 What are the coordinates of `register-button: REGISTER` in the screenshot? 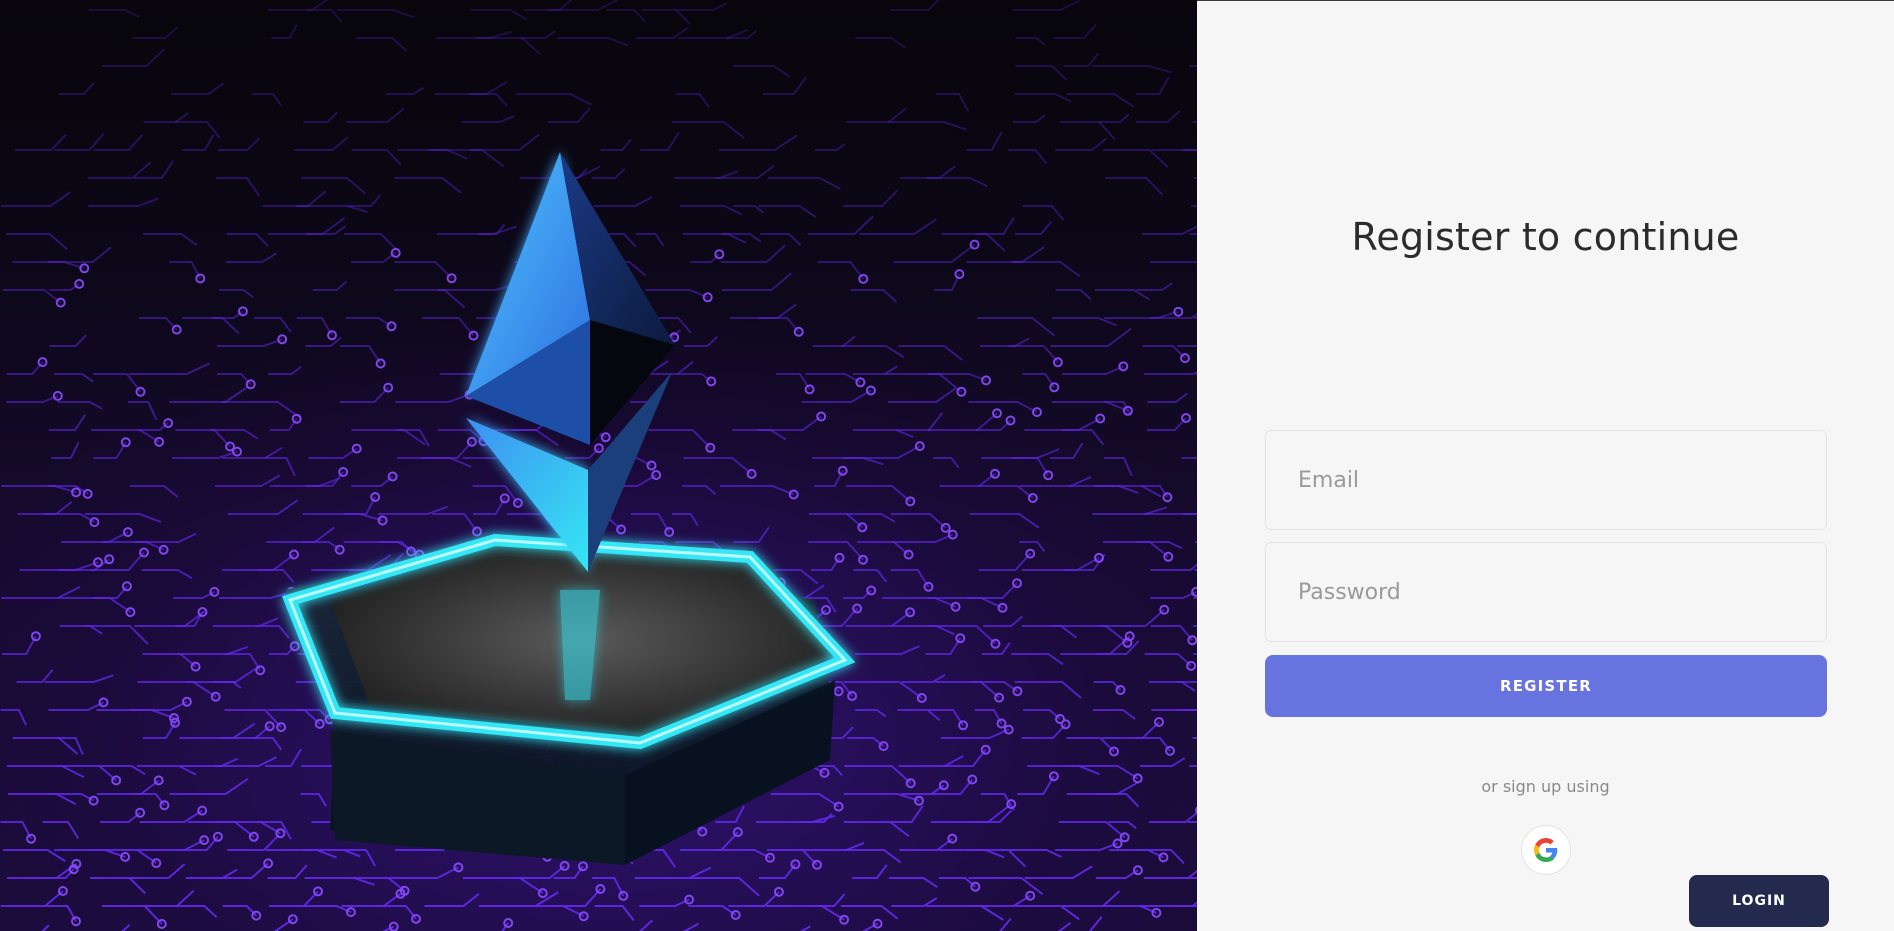 It's located at (1546, 686).